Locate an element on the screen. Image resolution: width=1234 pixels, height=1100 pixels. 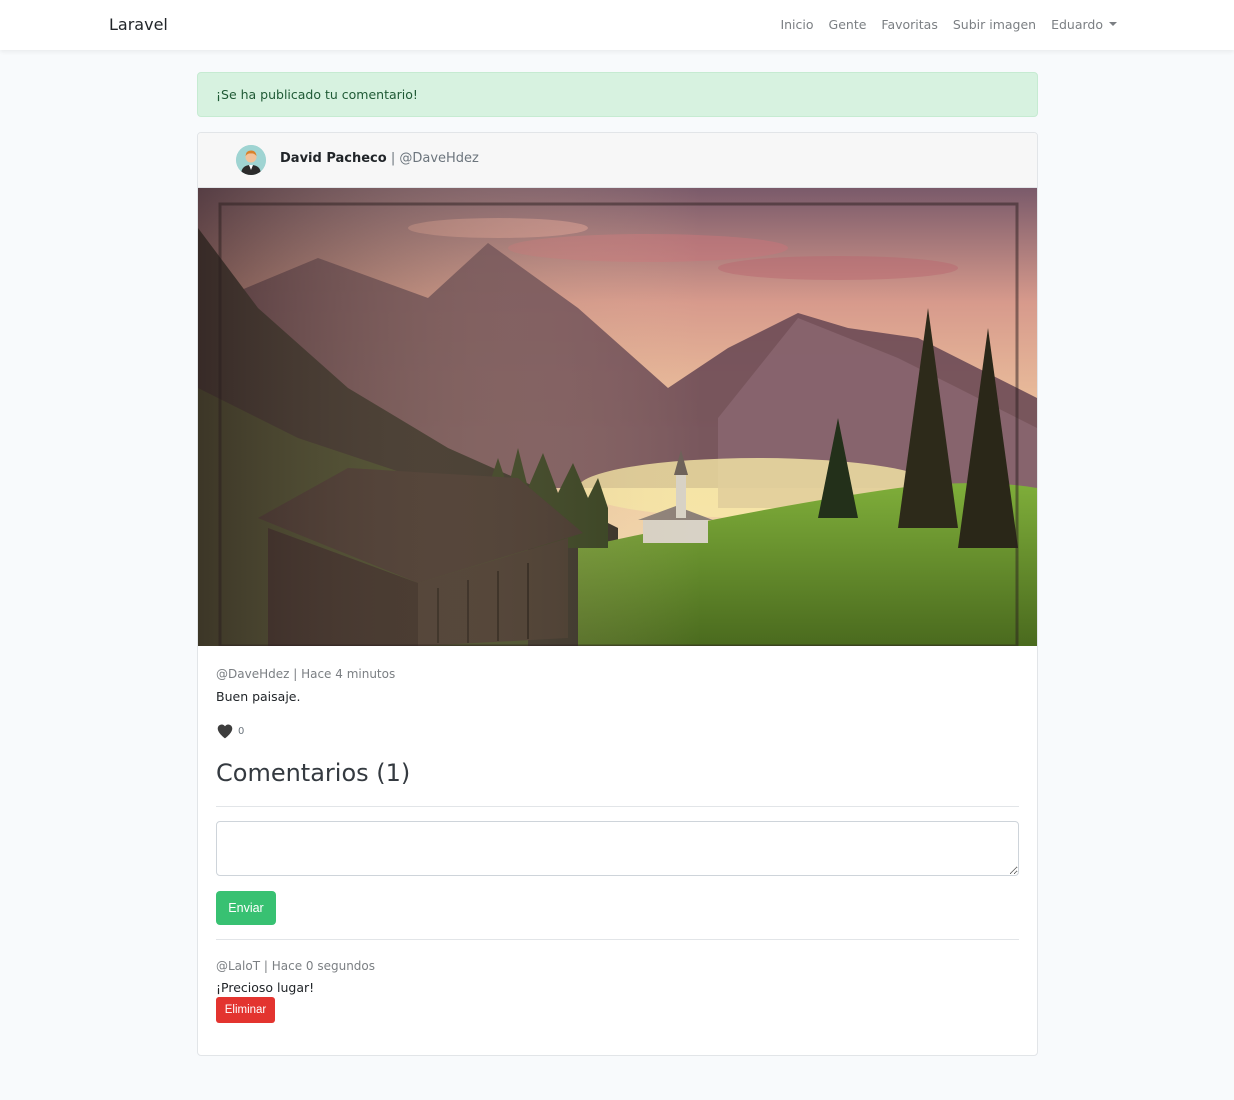
brand-link: Laravel is located at coordinates (138, 24).